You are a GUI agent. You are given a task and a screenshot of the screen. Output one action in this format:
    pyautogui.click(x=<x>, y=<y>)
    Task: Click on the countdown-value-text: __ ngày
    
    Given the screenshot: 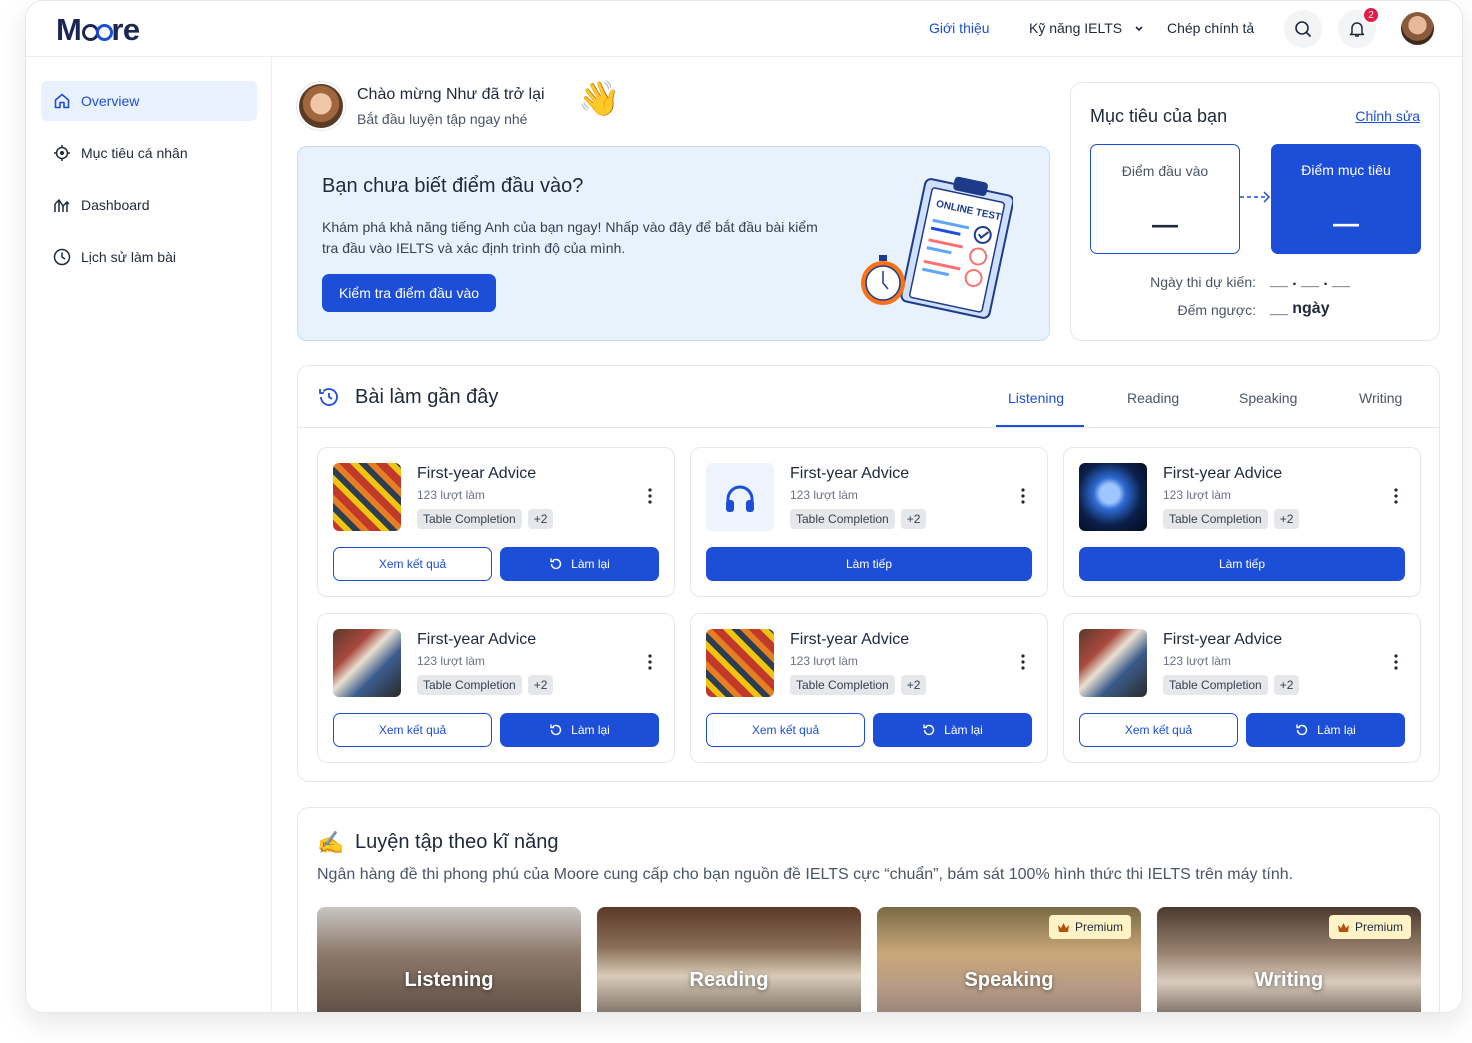 What is the action you would take?
    pyautogui.click(x=1300, y=308)
    